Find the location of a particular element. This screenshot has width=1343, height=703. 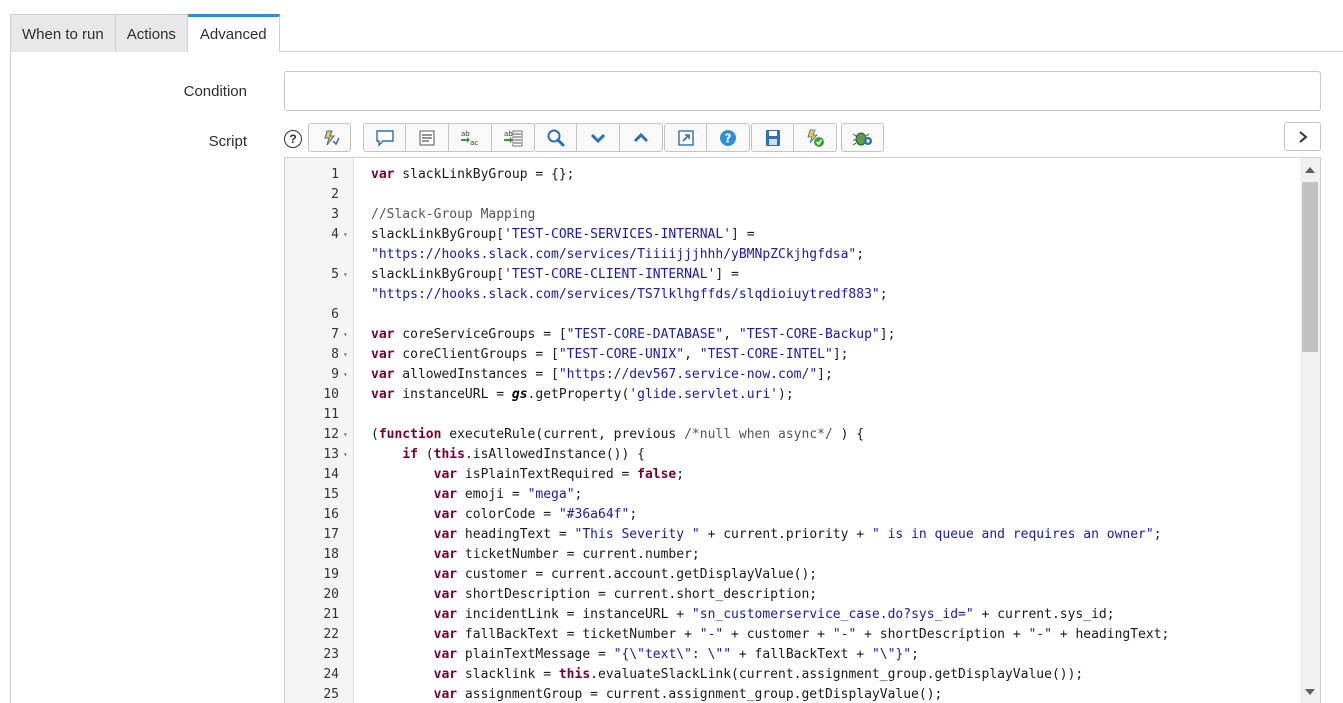

replace-all-button: ab is located at coordinates (513, 137).